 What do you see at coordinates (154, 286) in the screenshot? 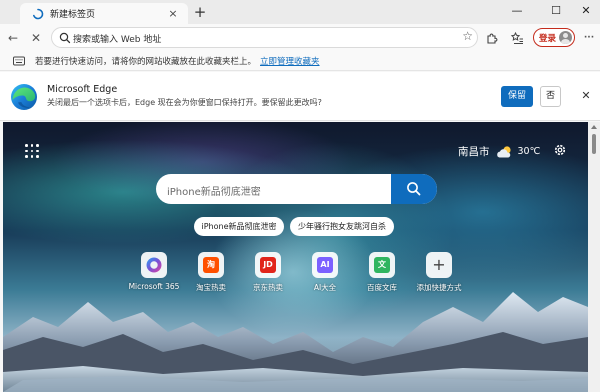
I see `quick-link-label: Microsoft 365` at bounding box center [154, 286].